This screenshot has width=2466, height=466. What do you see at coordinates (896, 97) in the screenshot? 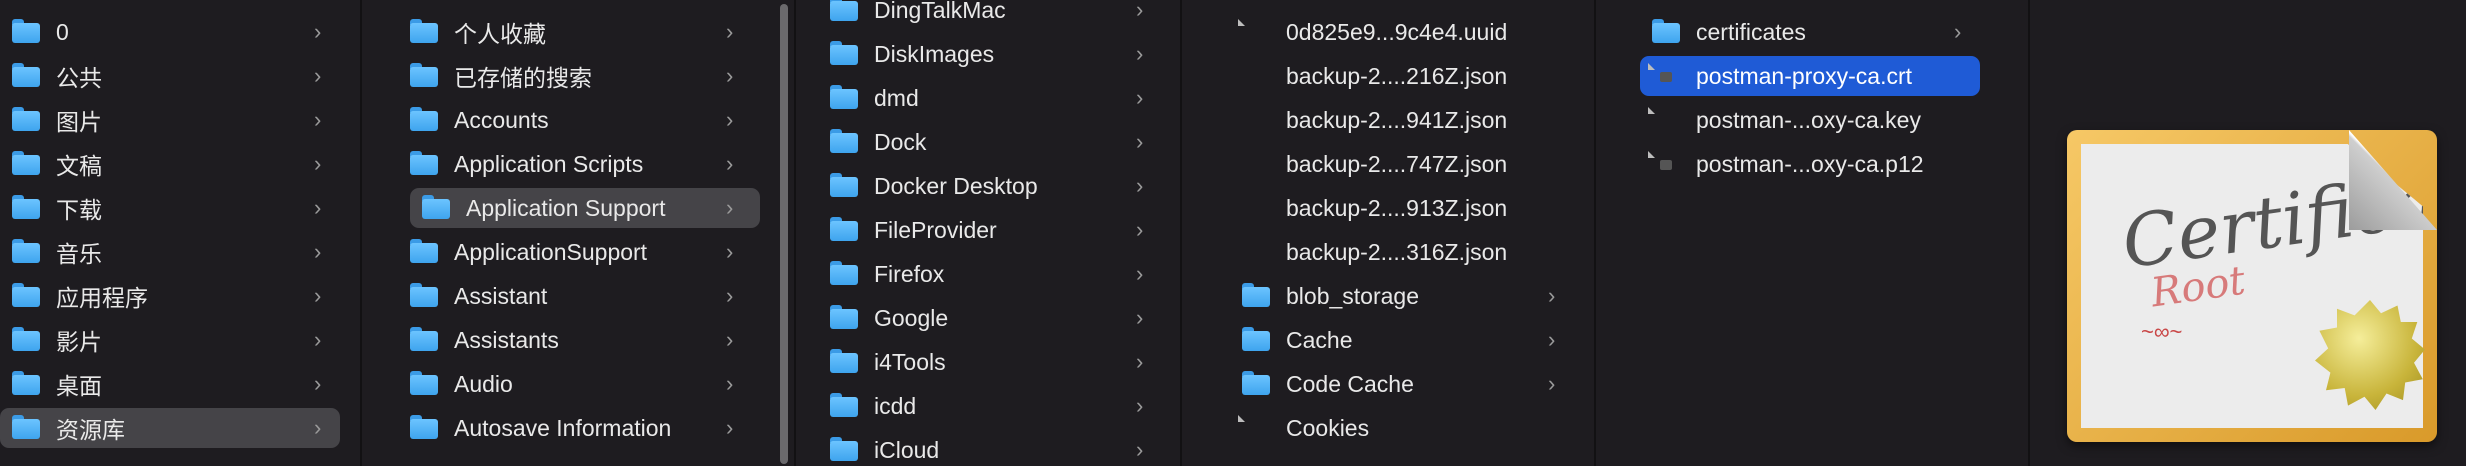
I see `item-label: dmd` at bounding box center [896, 97].